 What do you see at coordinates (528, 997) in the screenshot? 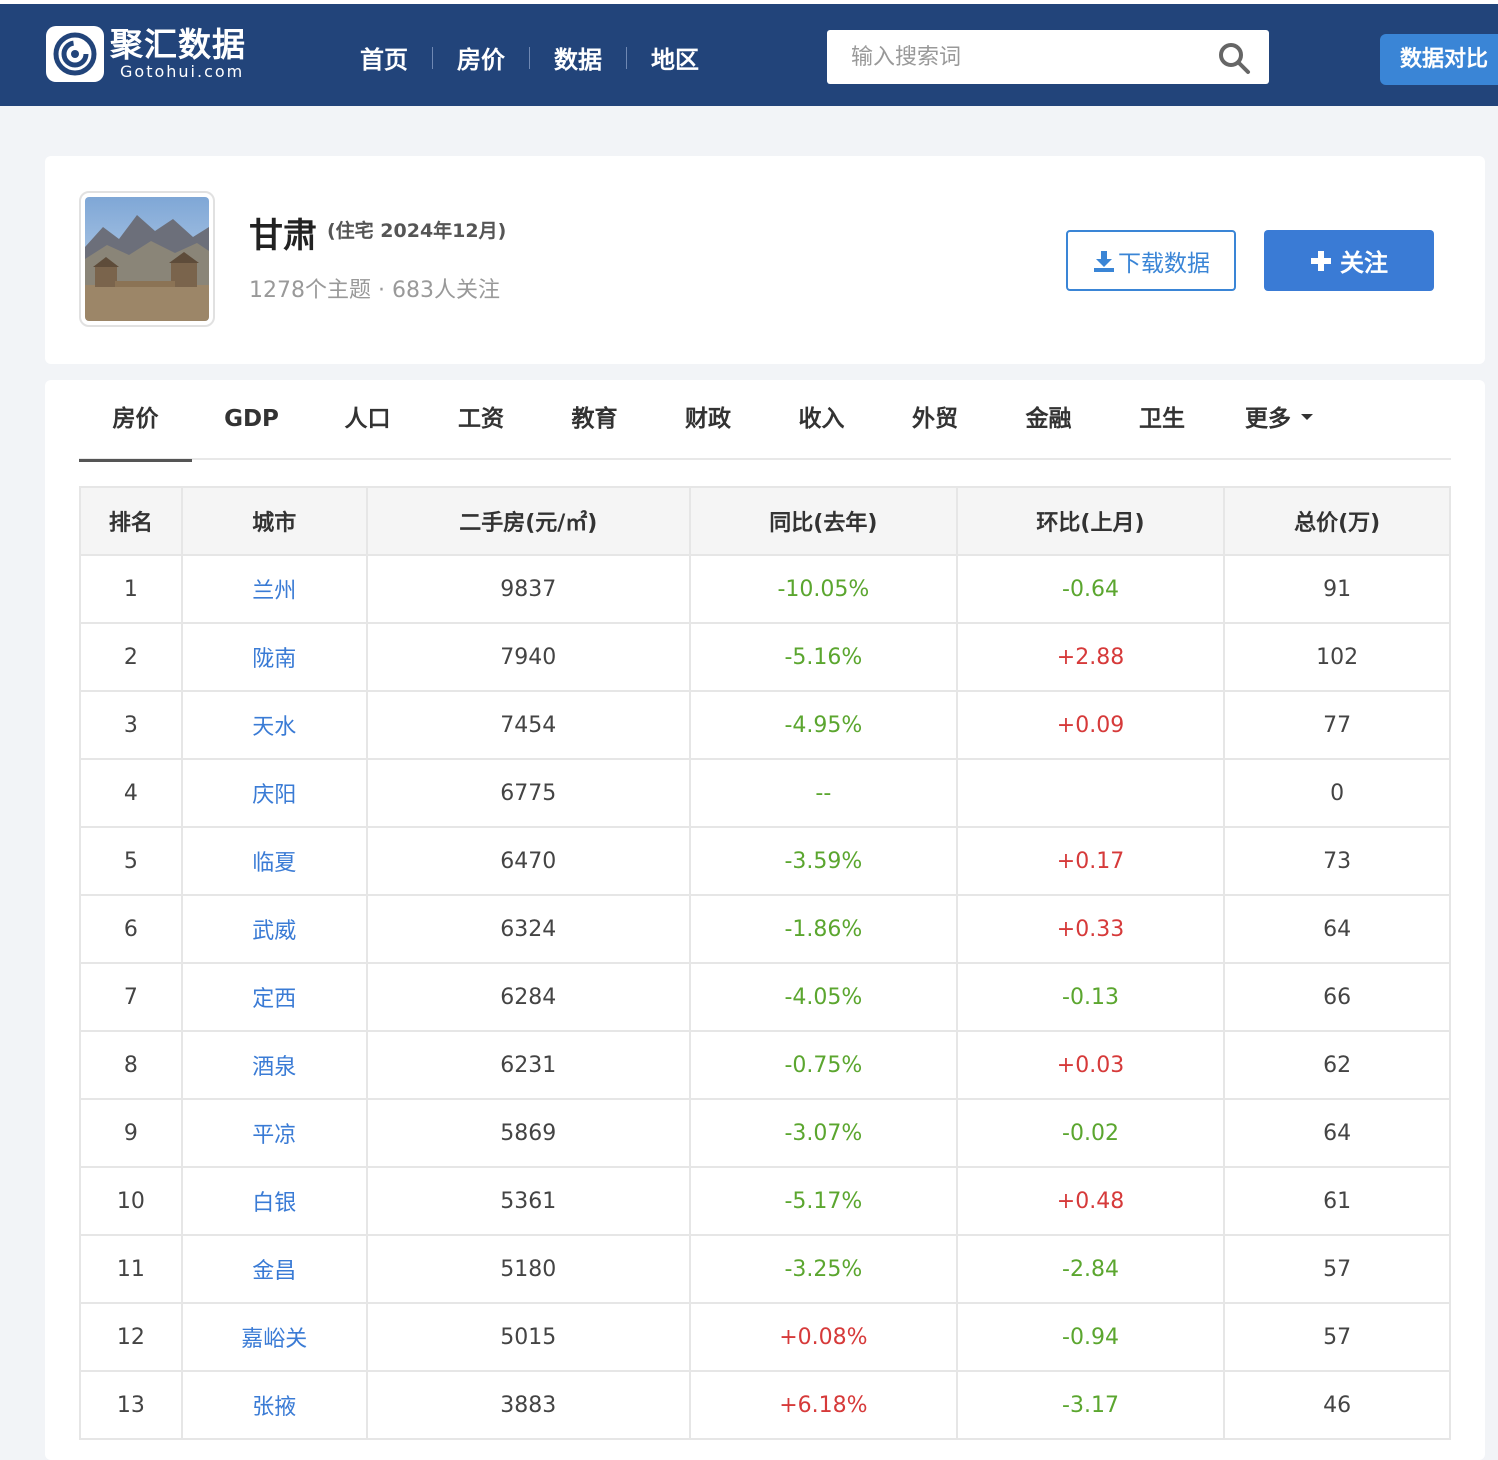
I see `price-cell: 6284` at bounding box center [528, 997].